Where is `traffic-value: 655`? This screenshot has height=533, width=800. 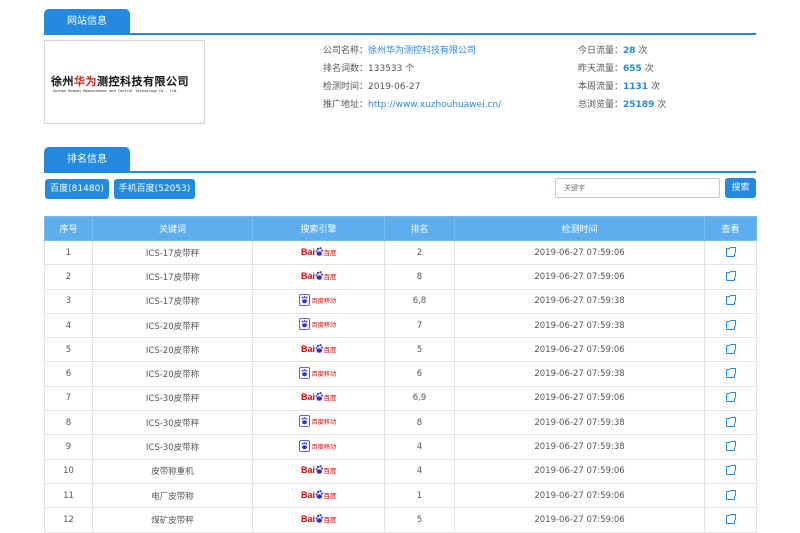
traffic-value: 655 is located at coordinates (632, 69).